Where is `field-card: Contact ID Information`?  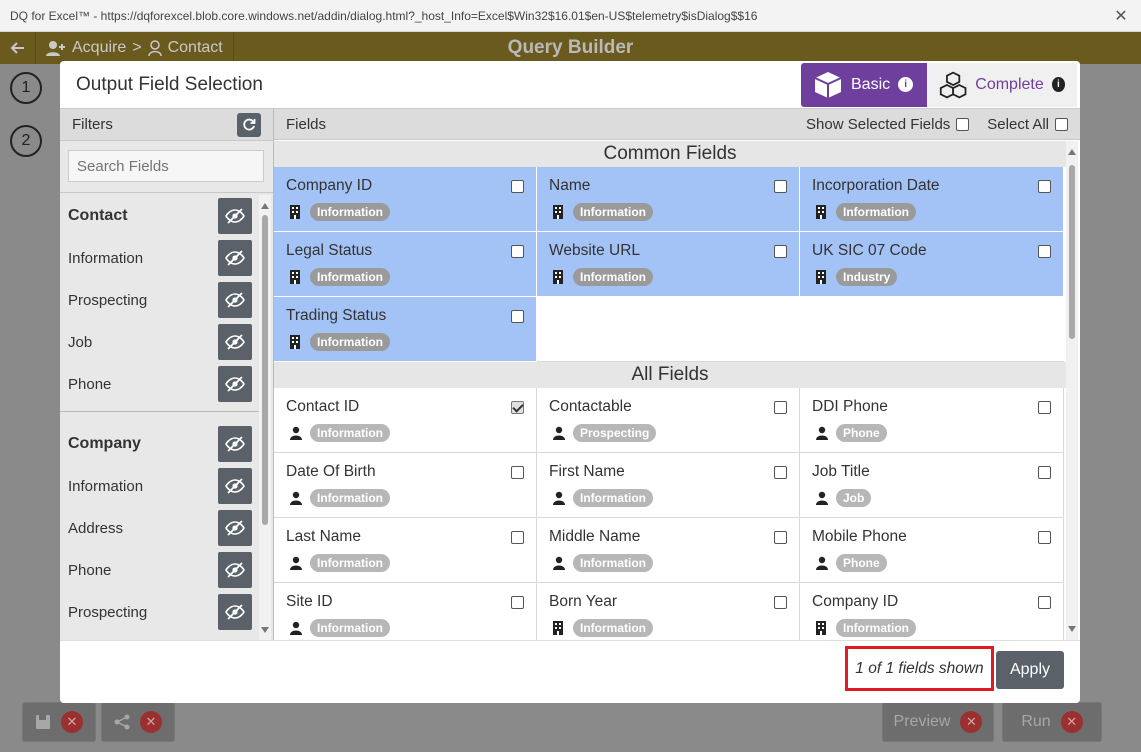
field-card: Contact ID Information is located at coordinates (405, 420).